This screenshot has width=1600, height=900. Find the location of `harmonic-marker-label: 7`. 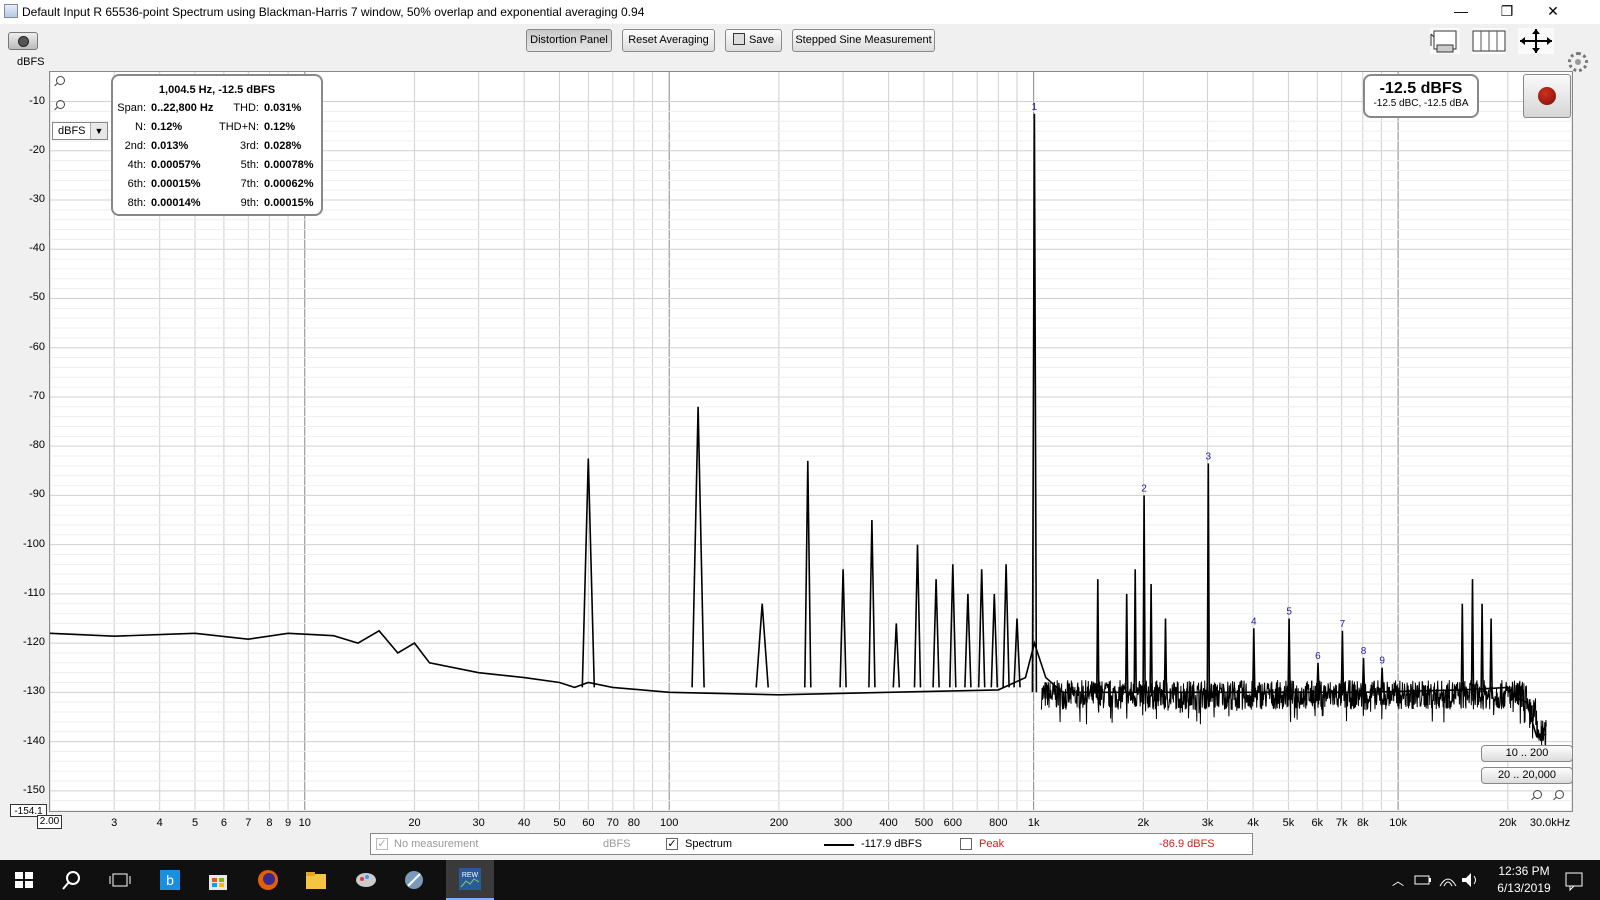

harmonic-marker-label: 7 is located at coordinates (1343, 624).